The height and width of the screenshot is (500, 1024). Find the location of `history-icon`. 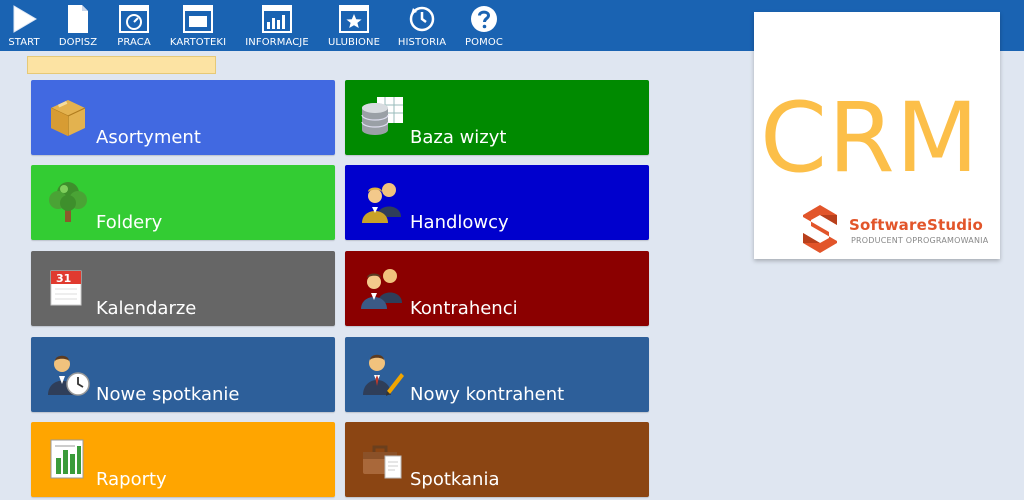

history-icon is located at coordinates (422, 19).